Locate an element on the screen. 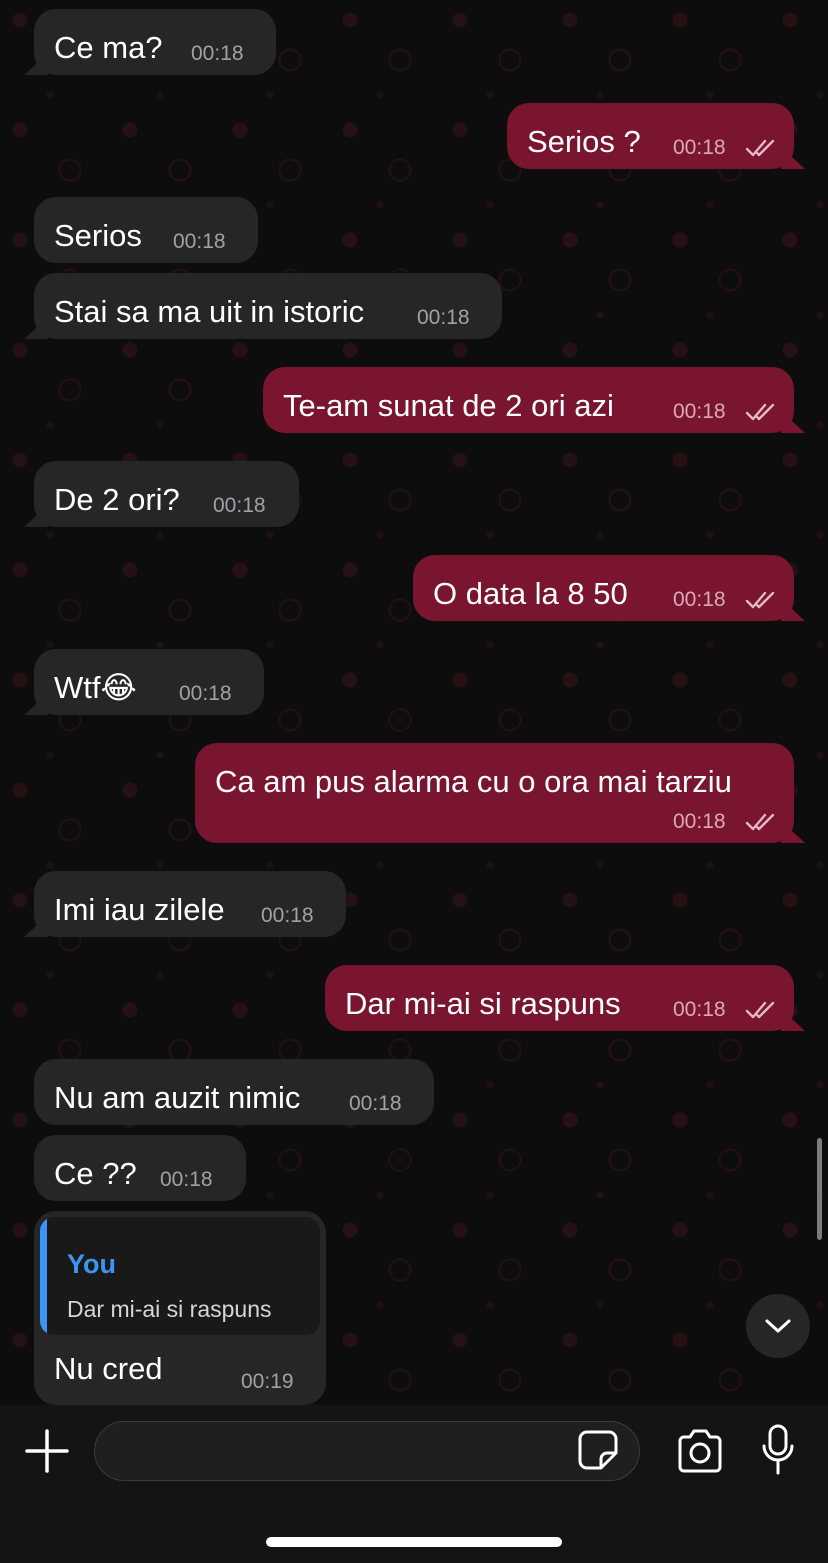 The image size is (828, 1563). message-incoming: Ce ma? 00:18 is located at coordinates (150, 42).